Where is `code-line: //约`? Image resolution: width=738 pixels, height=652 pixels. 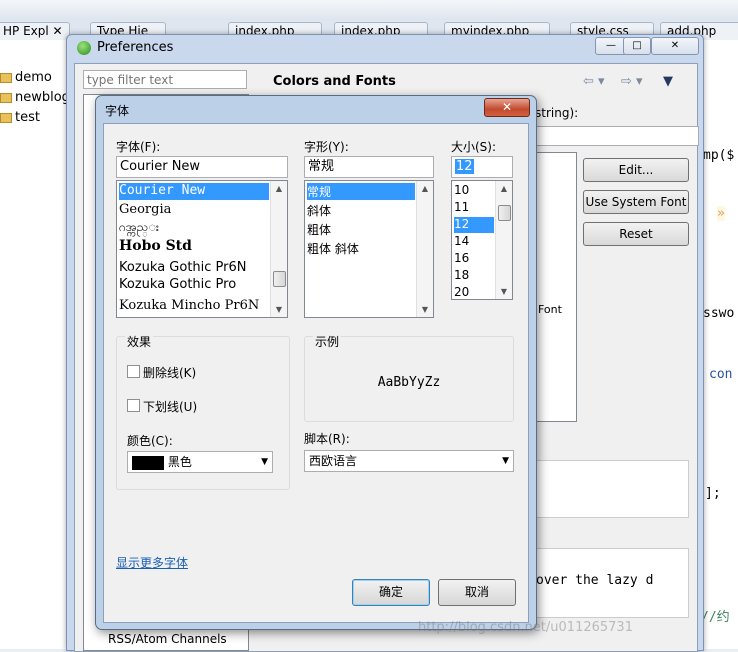
code-line: //约 is located at coordinates (715, 617).